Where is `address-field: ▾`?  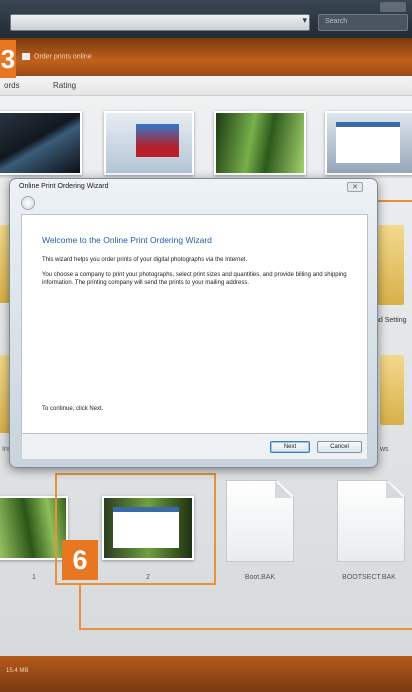 address-field: ▾ is located at coordinates (160, 22).